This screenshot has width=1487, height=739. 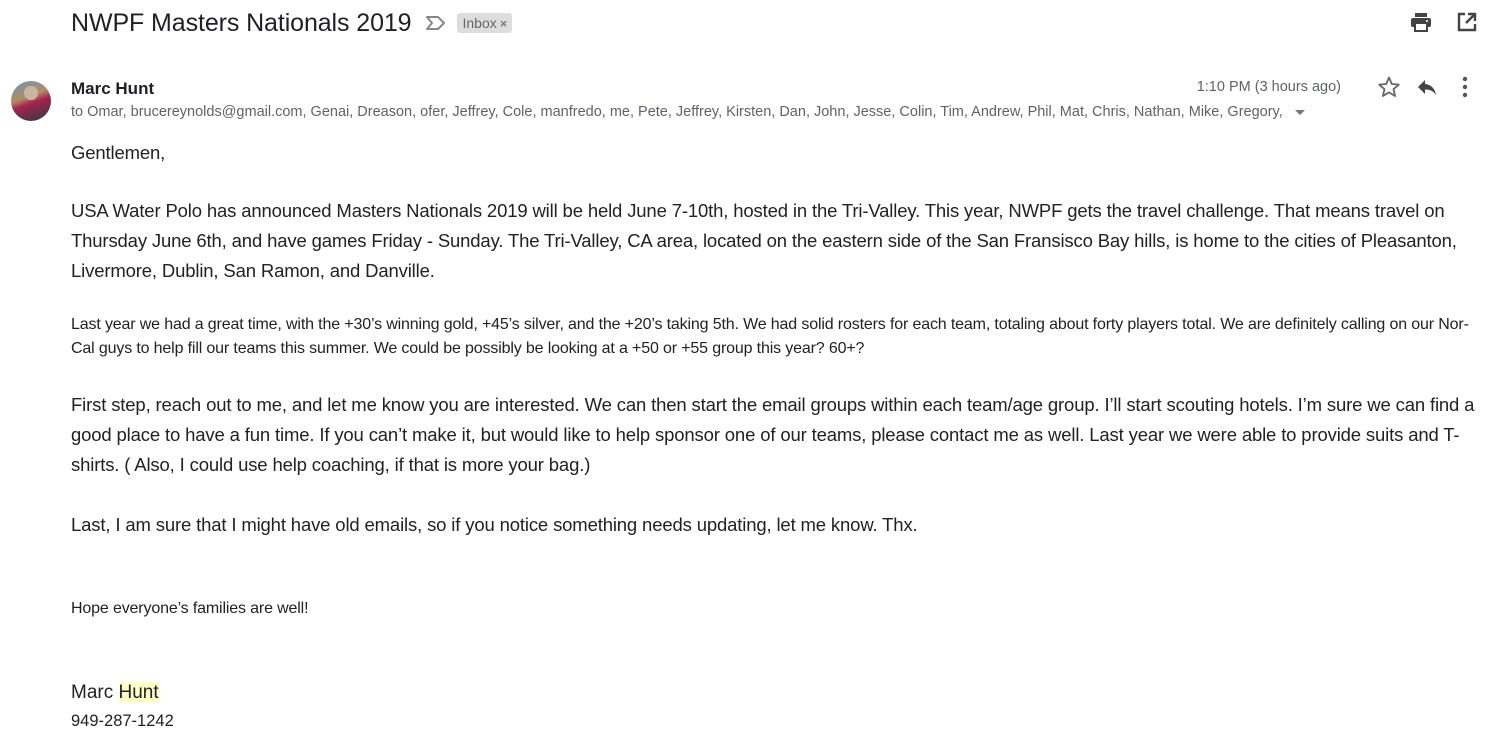 I want to click on signature-phone: 949-287-1242, so click(x=122, y=721).